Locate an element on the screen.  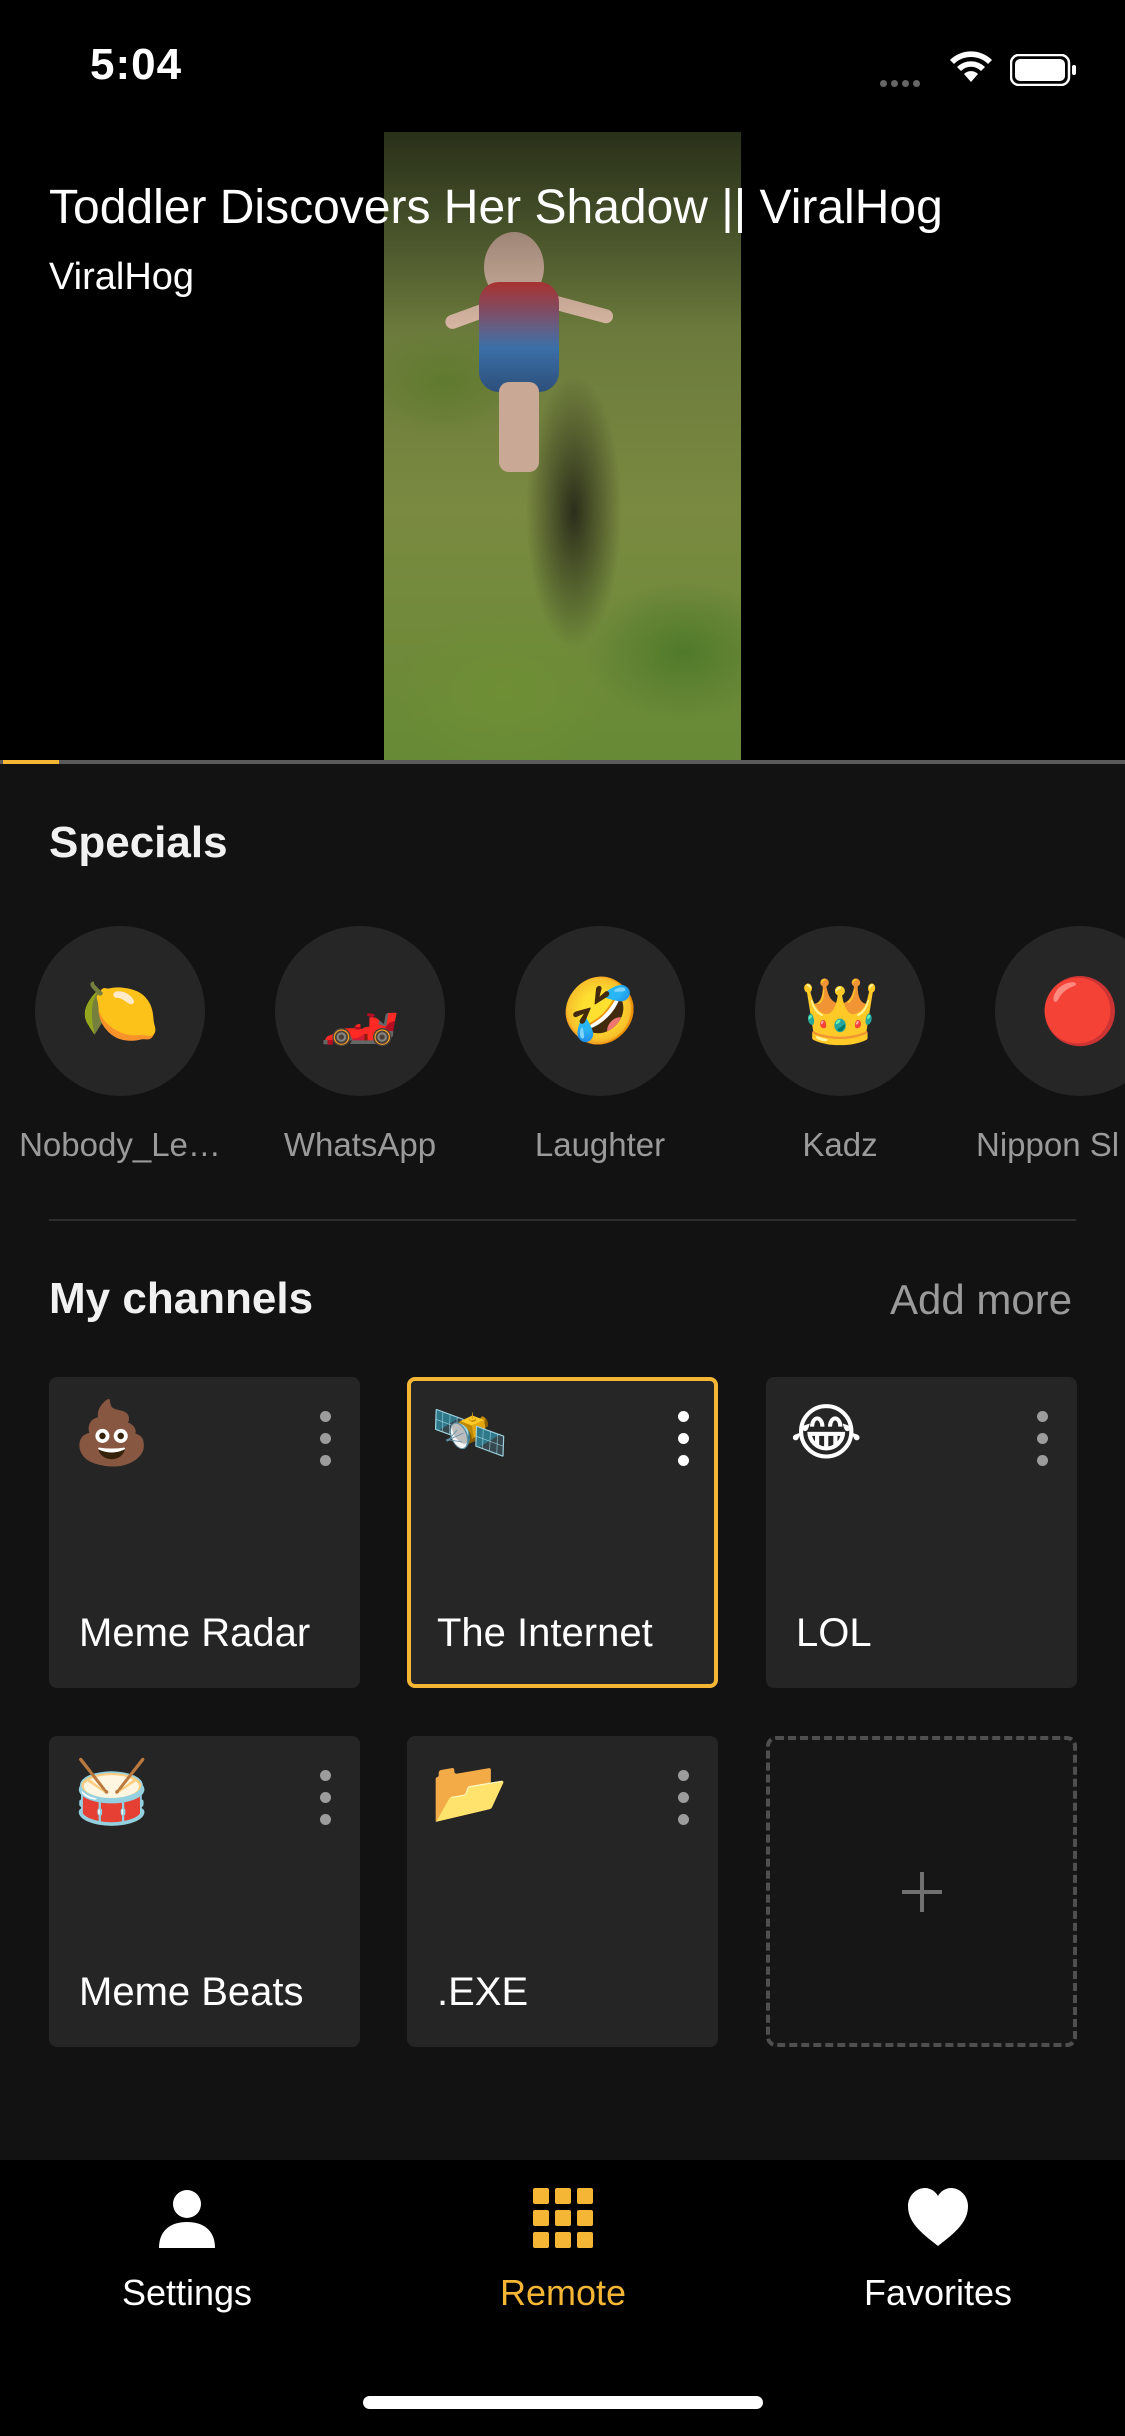
special-item-kadz: 👑 is located at coordinates (840, 1011).